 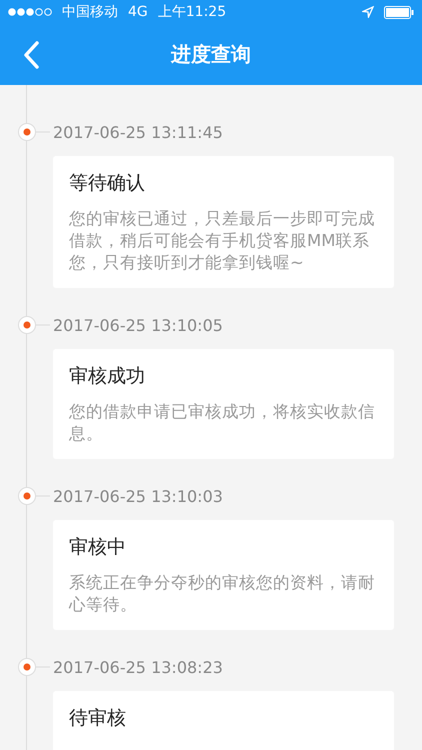 What do you see at coordinates (138, 496) in the screenshot?
I see `timestamp: 2017-06-25 13:10:03` at bounding box center [138, 496].